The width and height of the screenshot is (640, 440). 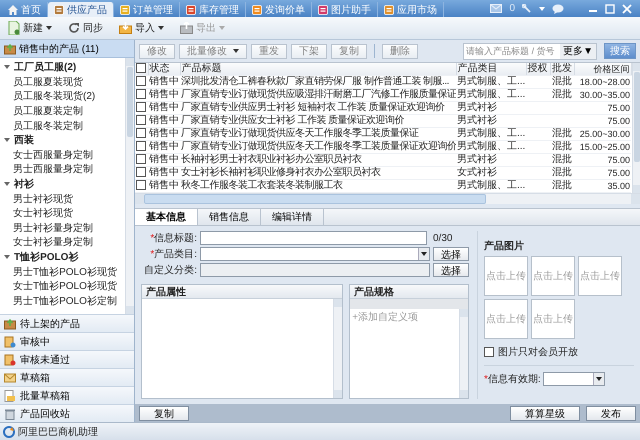 What do you see at coordinates (602, 95) in the screenshot?
I see `table-cell: 30.00~35.00` at bounding box center [602, 95].